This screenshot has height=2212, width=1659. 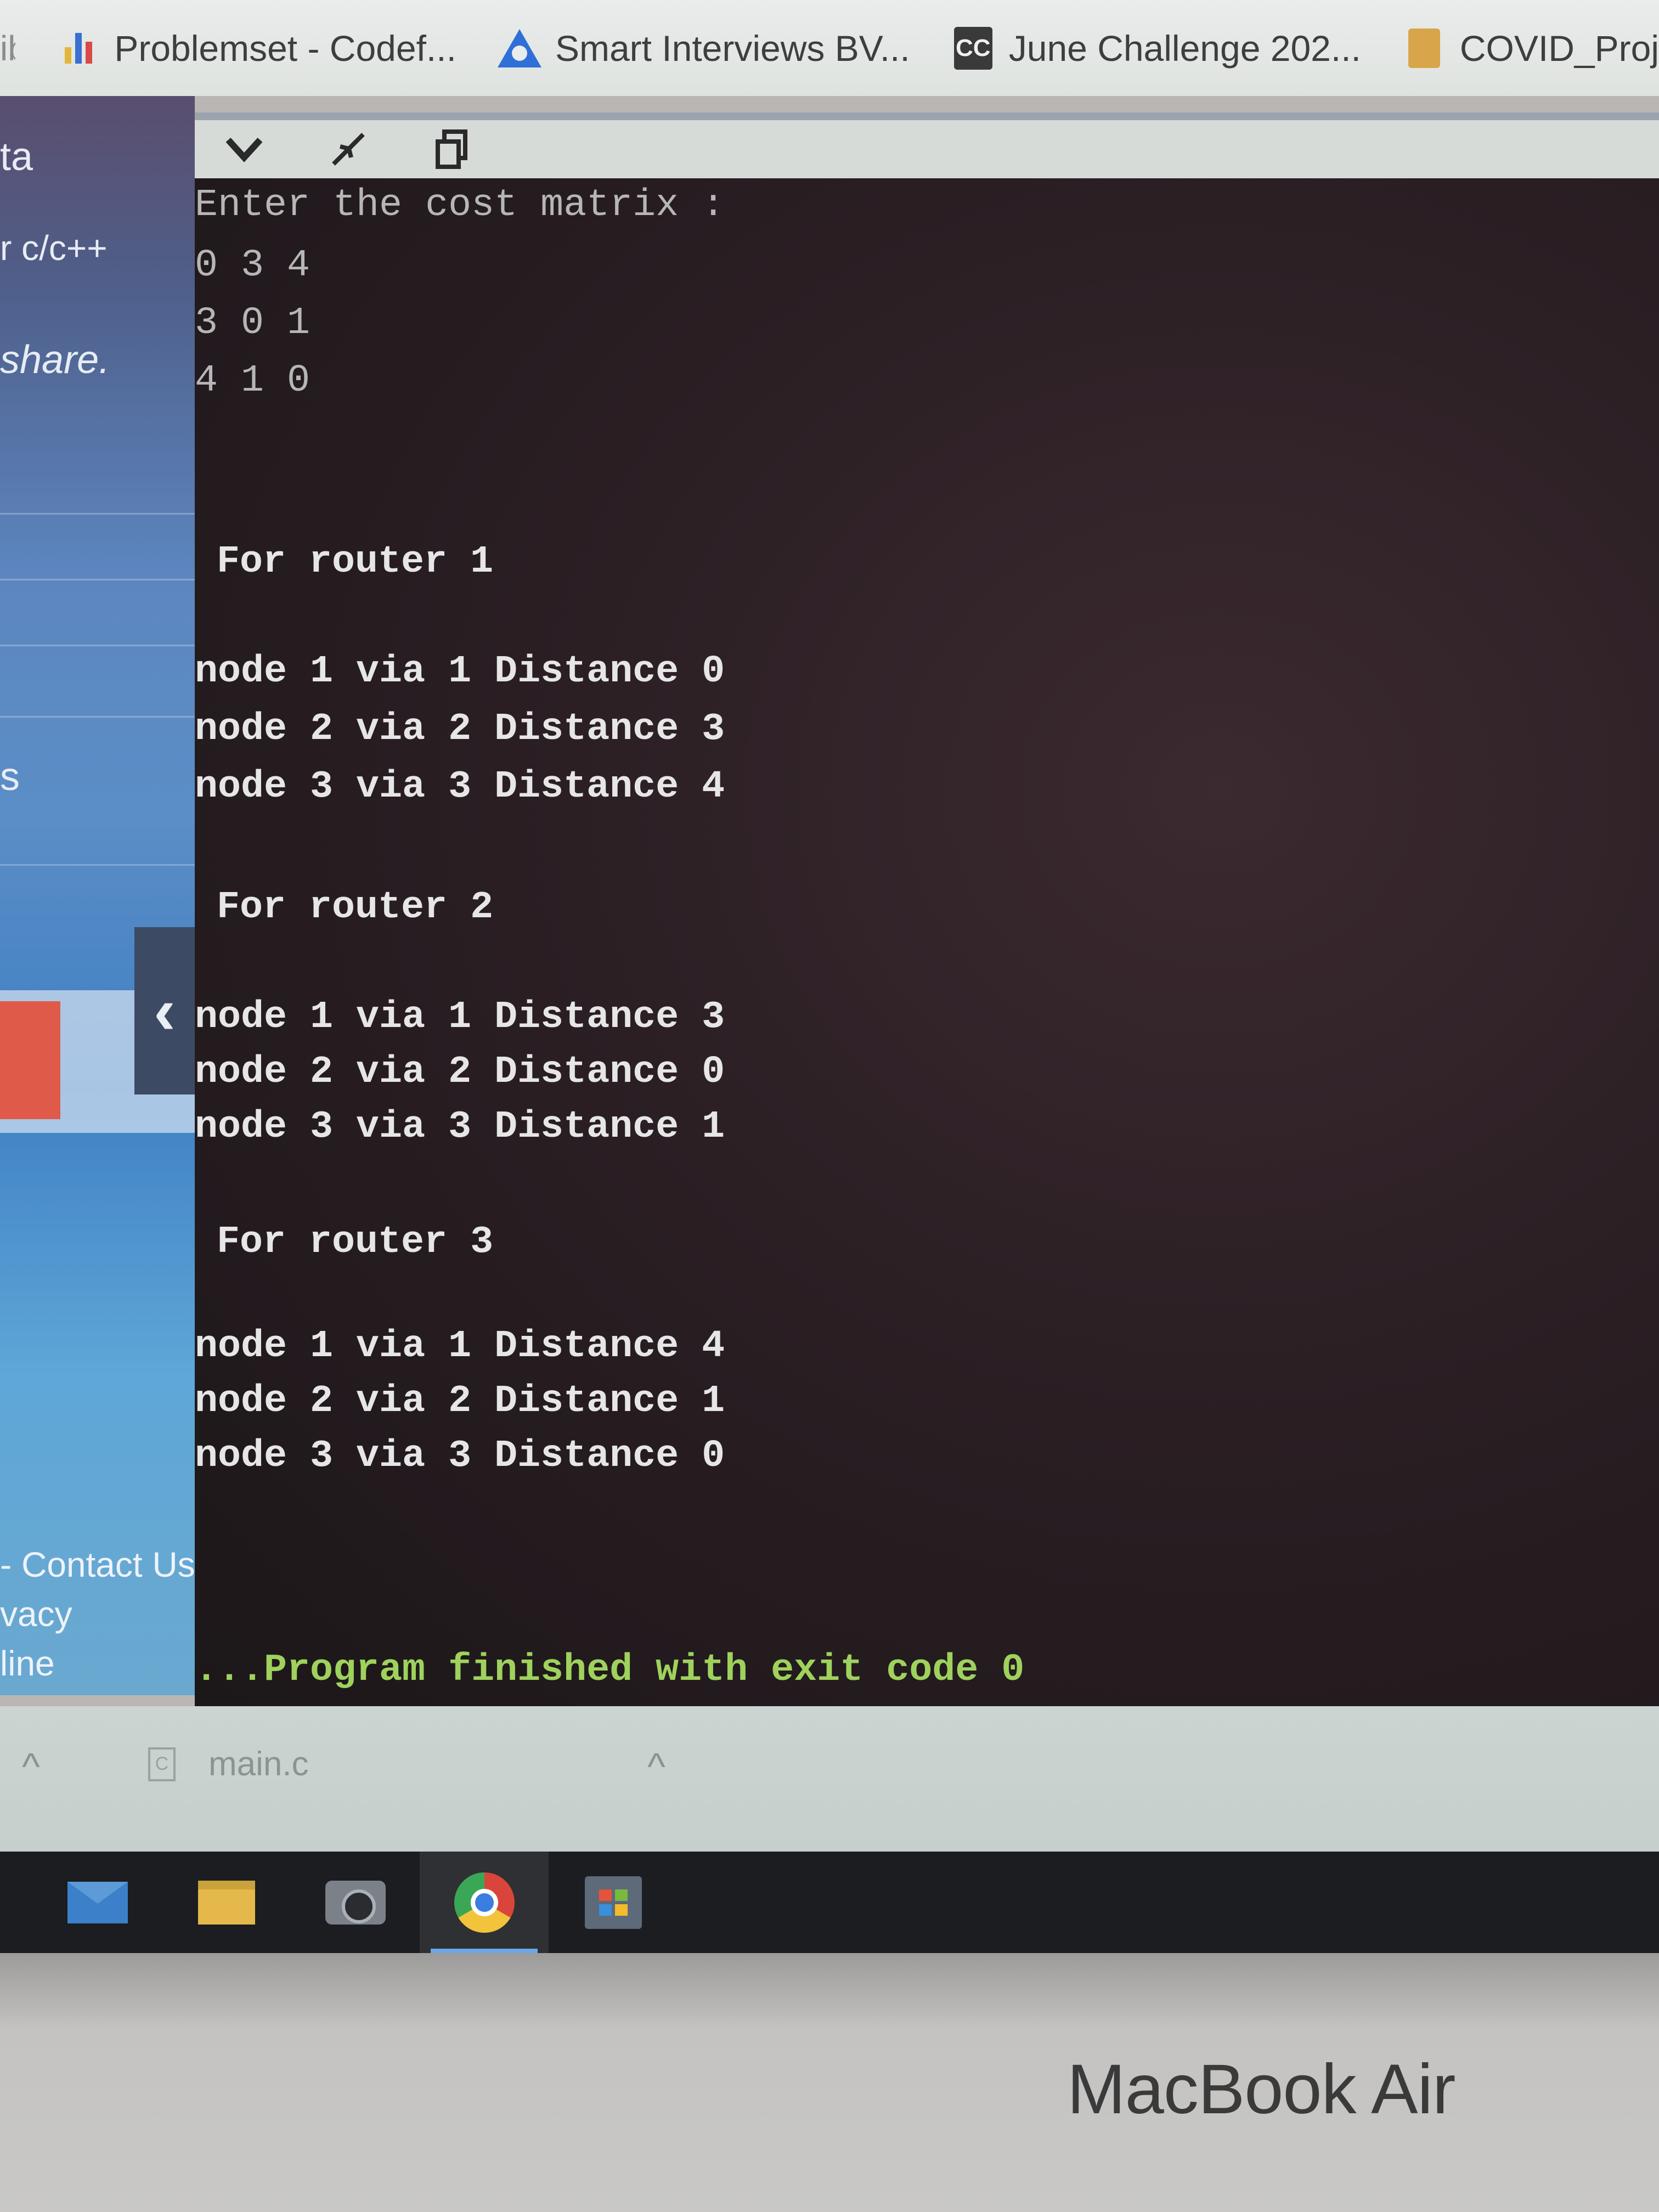 What do you see at coordinates (460, 672) in the screenshot?
I see `route-line: node 1 via 1 Distance 0` at bounding box center [460, 672].